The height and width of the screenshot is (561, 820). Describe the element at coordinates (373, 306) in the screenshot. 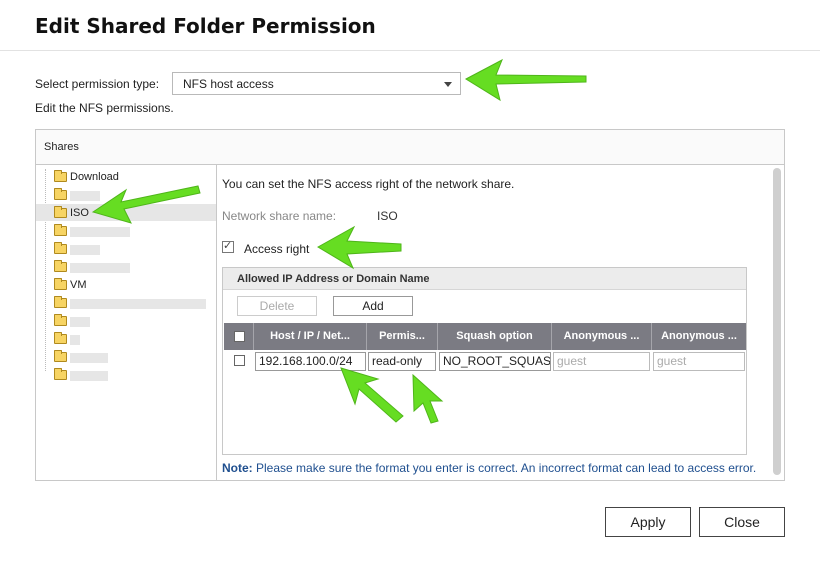

I see `add-button: Add` at that location.